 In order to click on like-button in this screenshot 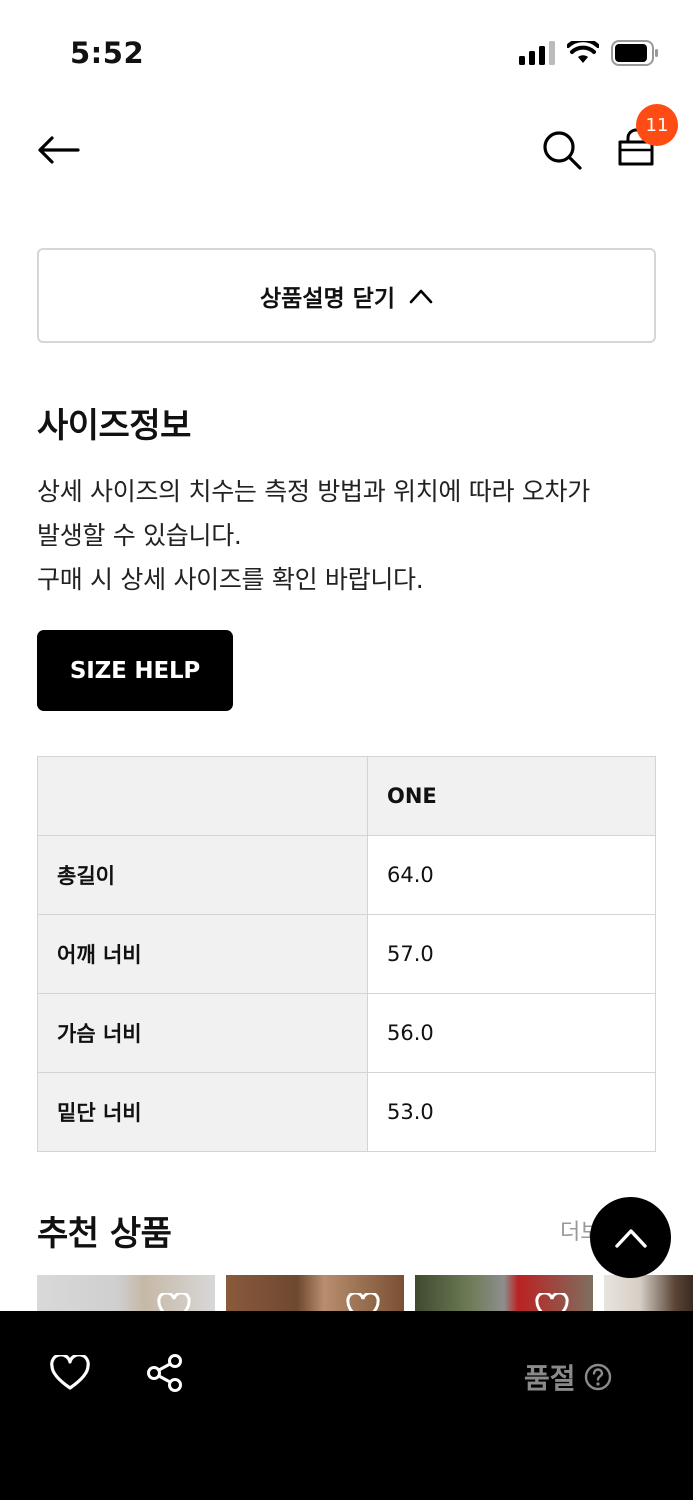, I will do `click(70, 1372)`.